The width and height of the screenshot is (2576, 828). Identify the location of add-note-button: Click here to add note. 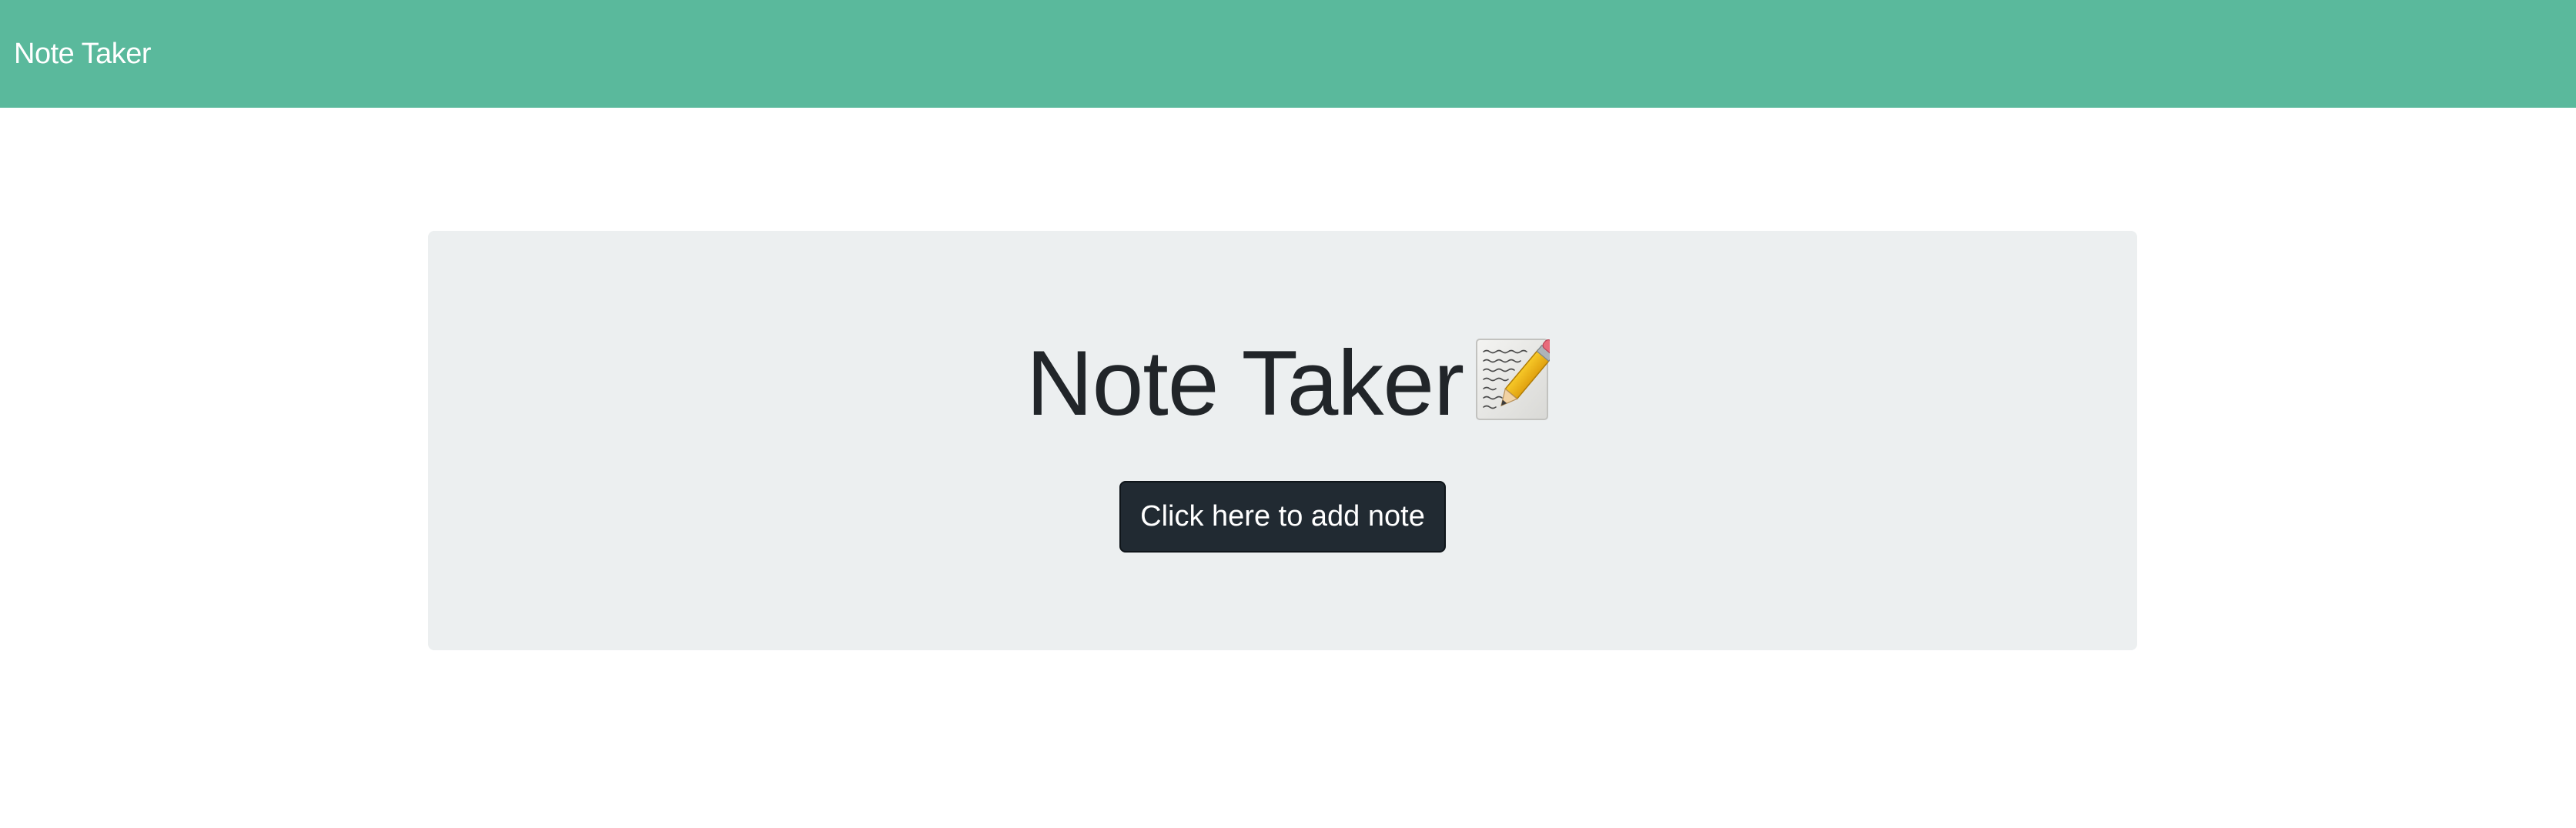
(1283, 517).